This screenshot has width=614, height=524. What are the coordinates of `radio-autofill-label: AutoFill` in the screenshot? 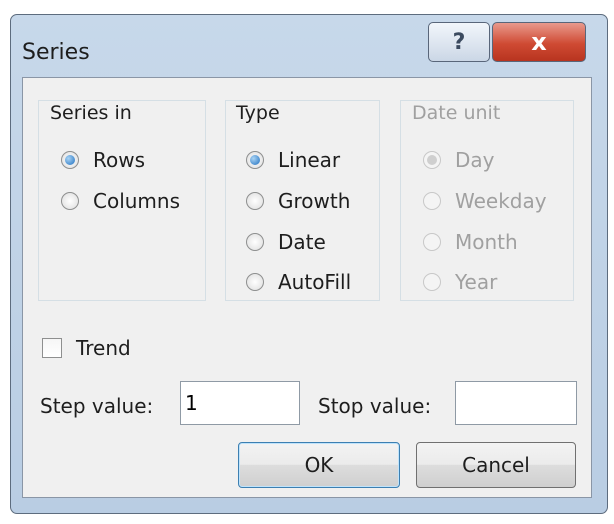 It's located at (315, 282).